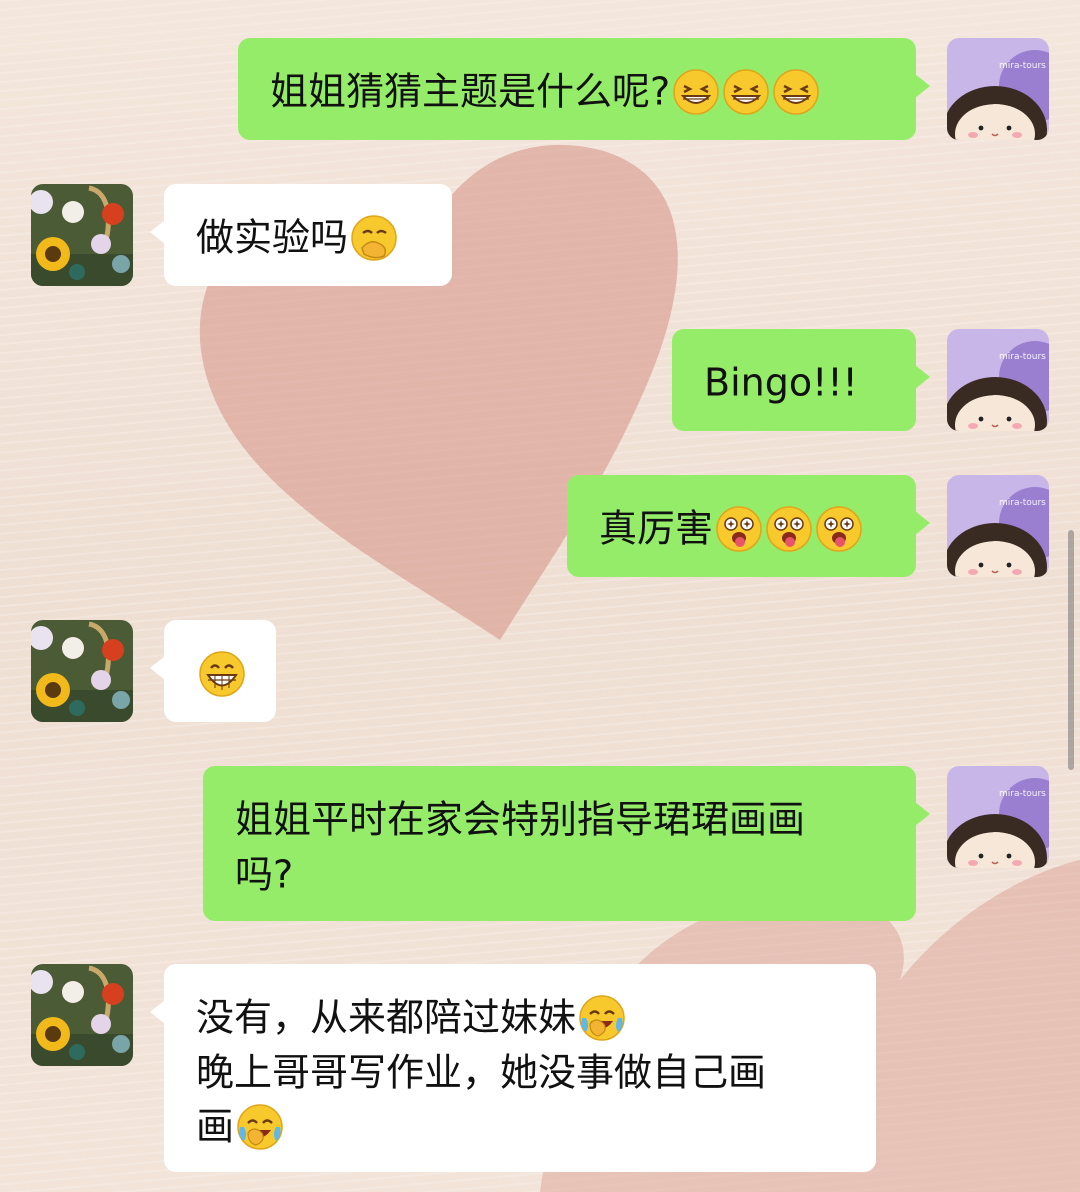 Image resolution: width=1080 pixels, height=1192 pixels. I want to click on big-grin-icon, so click(222, 674).